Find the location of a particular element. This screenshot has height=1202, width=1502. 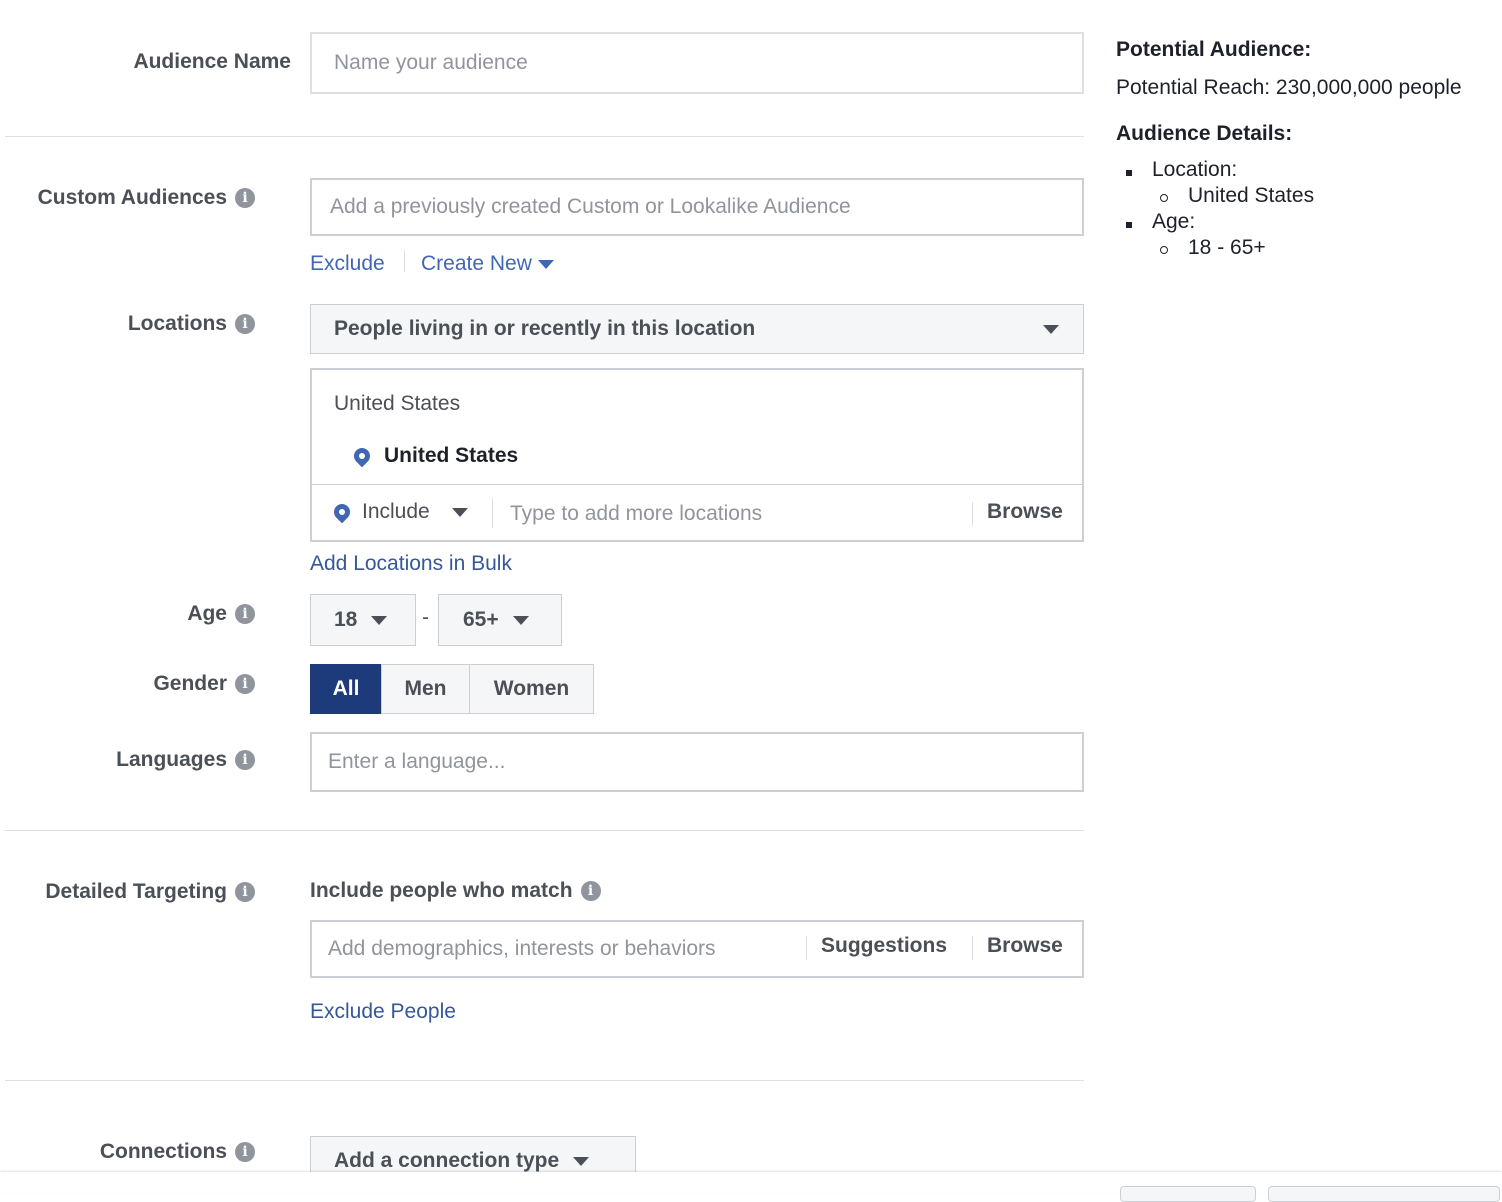

browse-locations-button: Browse is located at coordinates (1025, 512).